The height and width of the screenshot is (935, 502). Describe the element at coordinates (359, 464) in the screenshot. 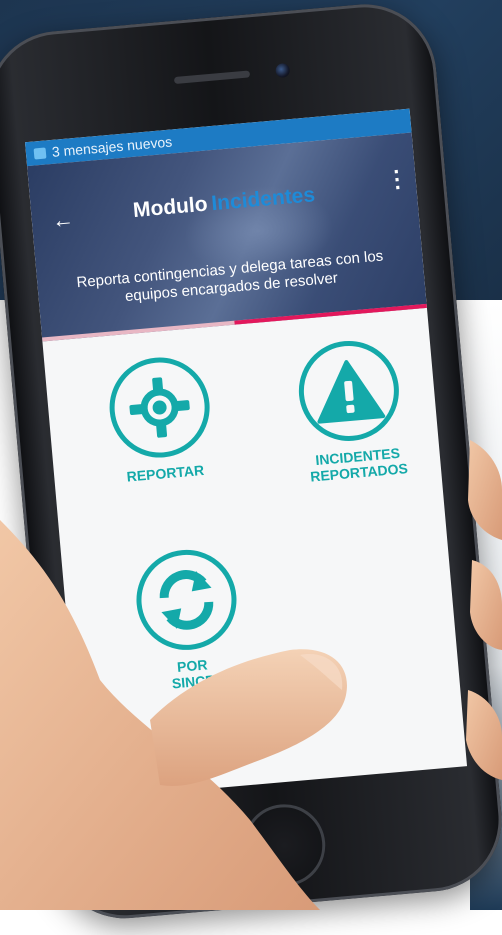

I see `incidentes-label: INCIDENTES REPORTADOS` at that location.